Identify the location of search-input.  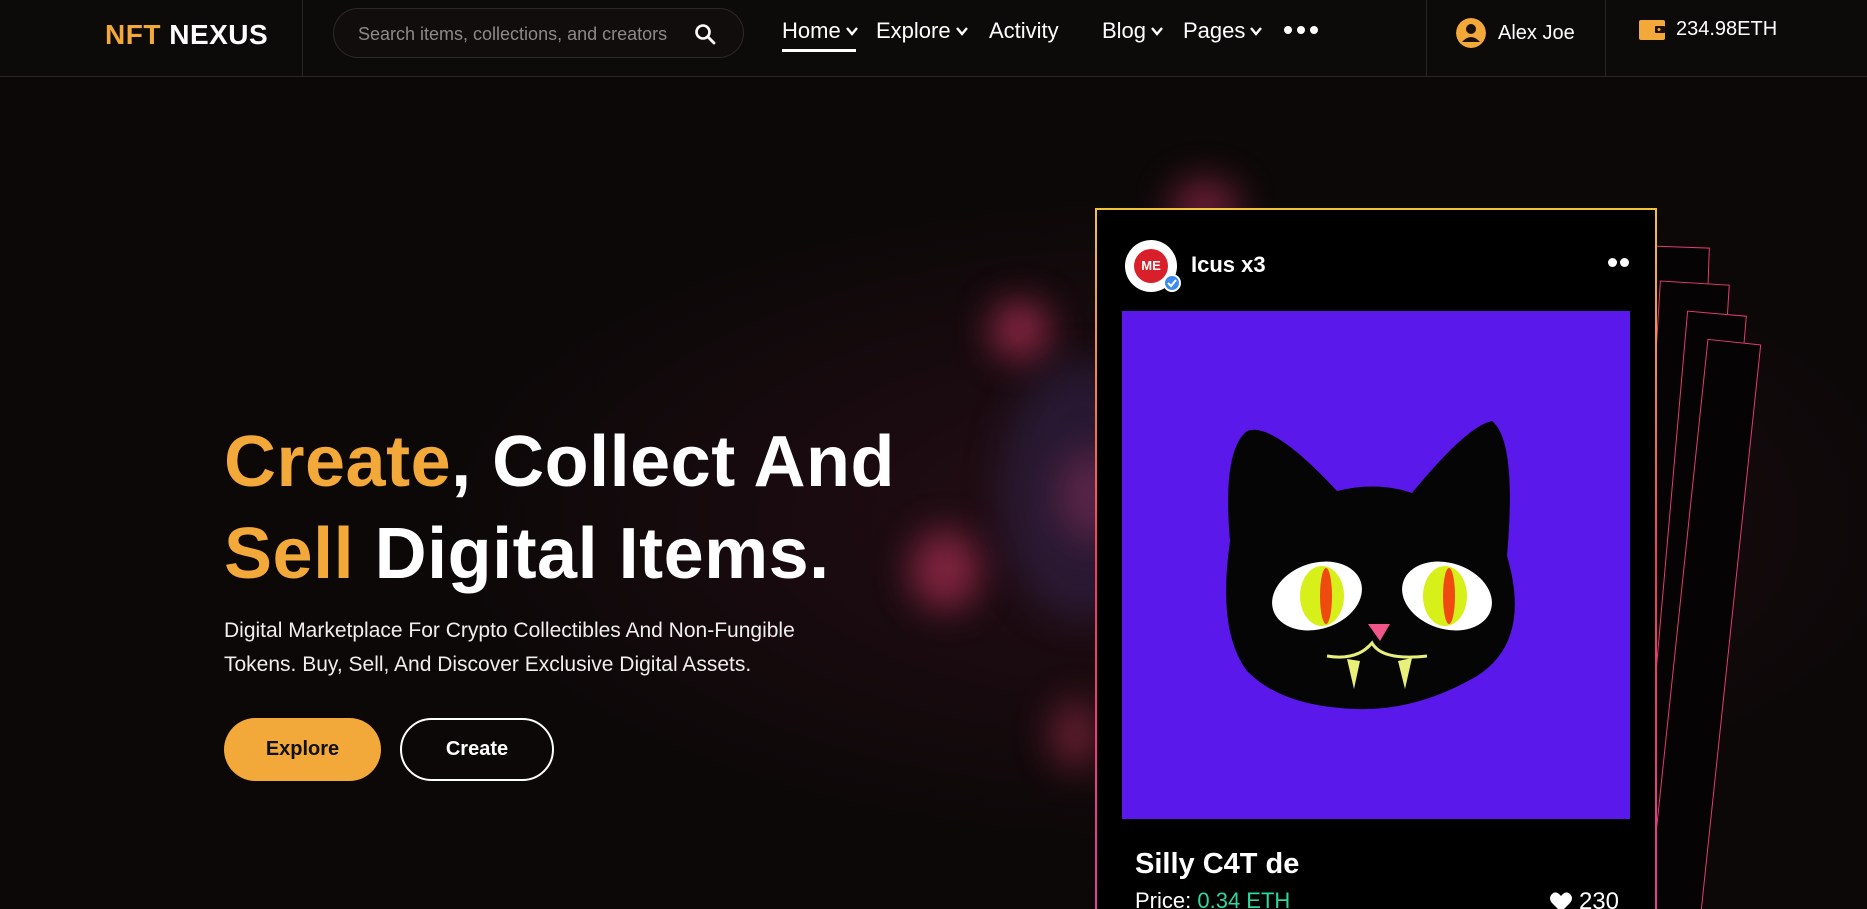
(523, 34).